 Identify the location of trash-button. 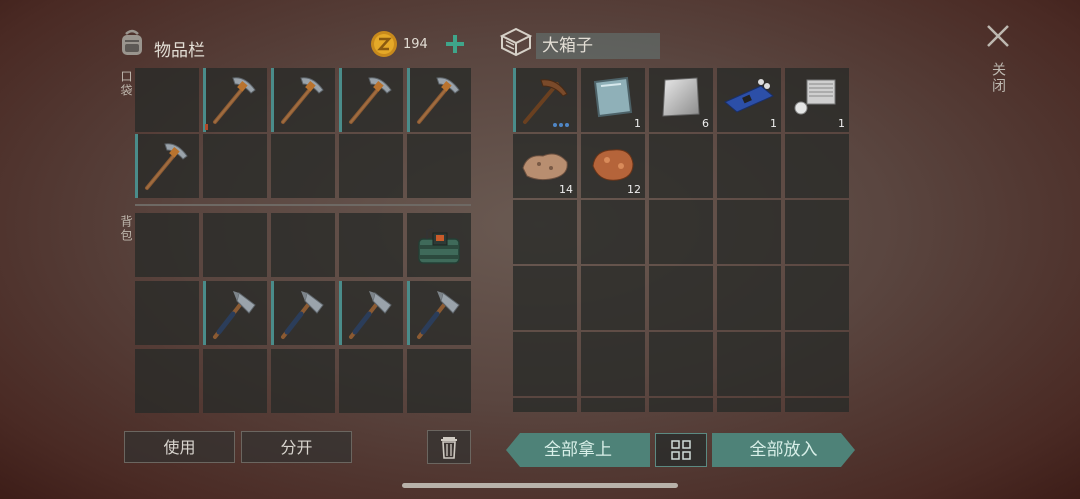
(449, 447).